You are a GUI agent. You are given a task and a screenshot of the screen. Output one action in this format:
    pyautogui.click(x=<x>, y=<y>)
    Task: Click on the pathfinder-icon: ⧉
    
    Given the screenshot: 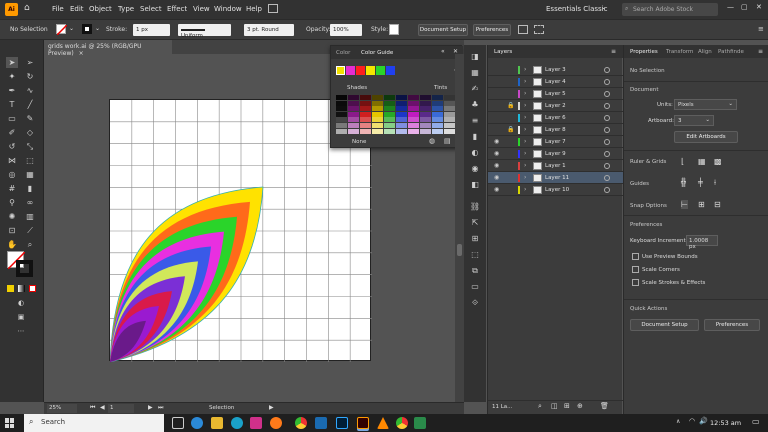 What is the action you would take?
    pyautogui.click(x=475, y=270)
    